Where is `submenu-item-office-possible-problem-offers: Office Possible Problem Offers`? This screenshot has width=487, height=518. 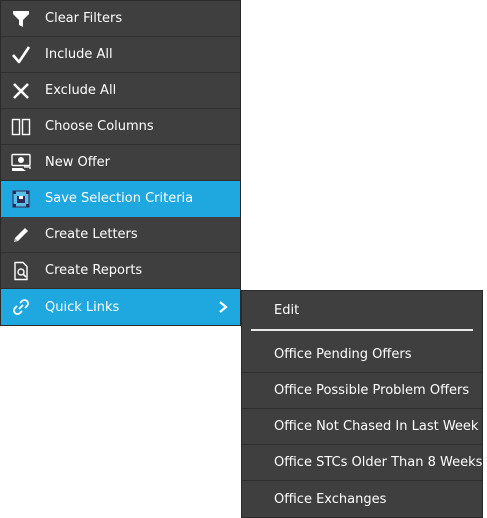
submenu-item-office-possible-problem-offers: Office Possible Problem Offers is located at coordinates (362, 391).